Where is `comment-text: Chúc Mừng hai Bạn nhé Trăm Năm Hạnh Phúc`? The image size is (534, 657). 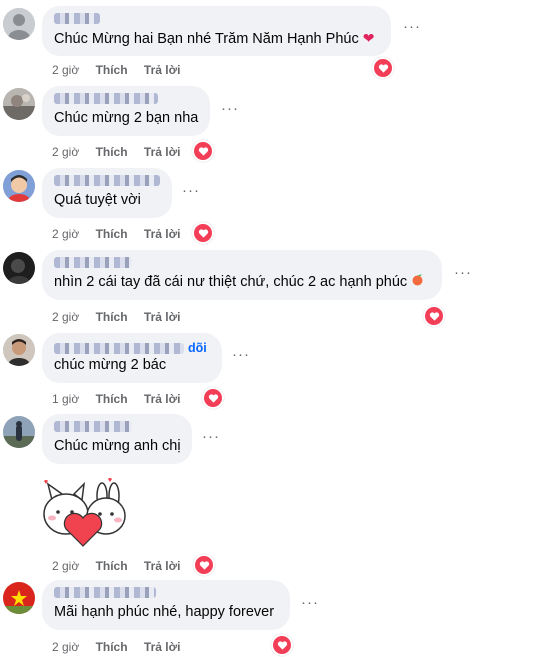
comment-text: Chúc Mừng hai Bạn nhé Trăm Năm Hạnh Phúc is located at coordinates (206, 39).